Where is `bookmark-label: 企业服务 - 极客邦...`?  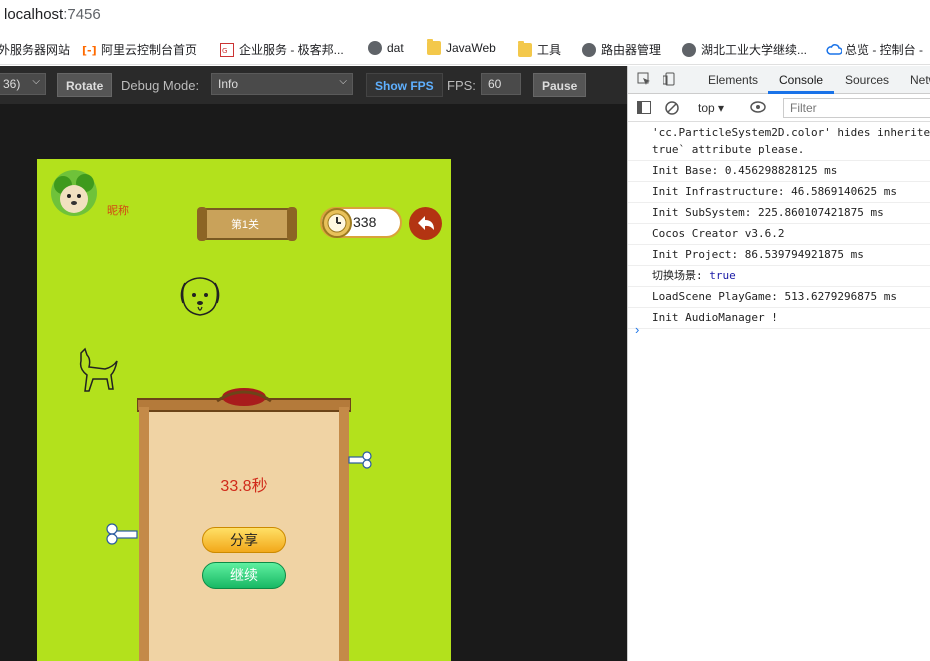
bookmark-label: 企业服务 - 极客邦... is located at coordinates (291, 50).